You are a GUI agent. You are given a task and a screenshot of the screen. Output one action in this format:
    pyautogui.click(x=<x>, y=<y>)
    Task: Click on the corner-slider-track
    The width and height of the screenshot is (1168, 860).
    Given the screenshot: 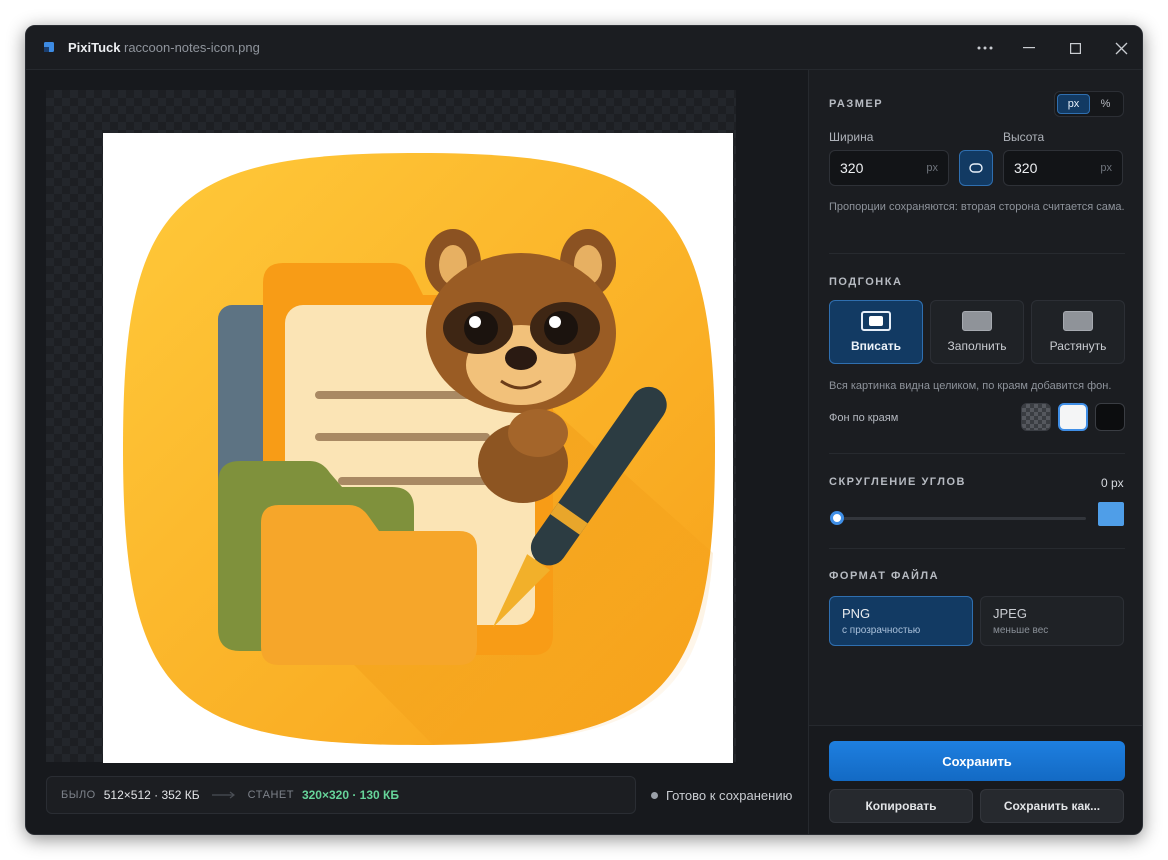 What is the action you would take?
    pyautogui.click(x=960, y=518)
    